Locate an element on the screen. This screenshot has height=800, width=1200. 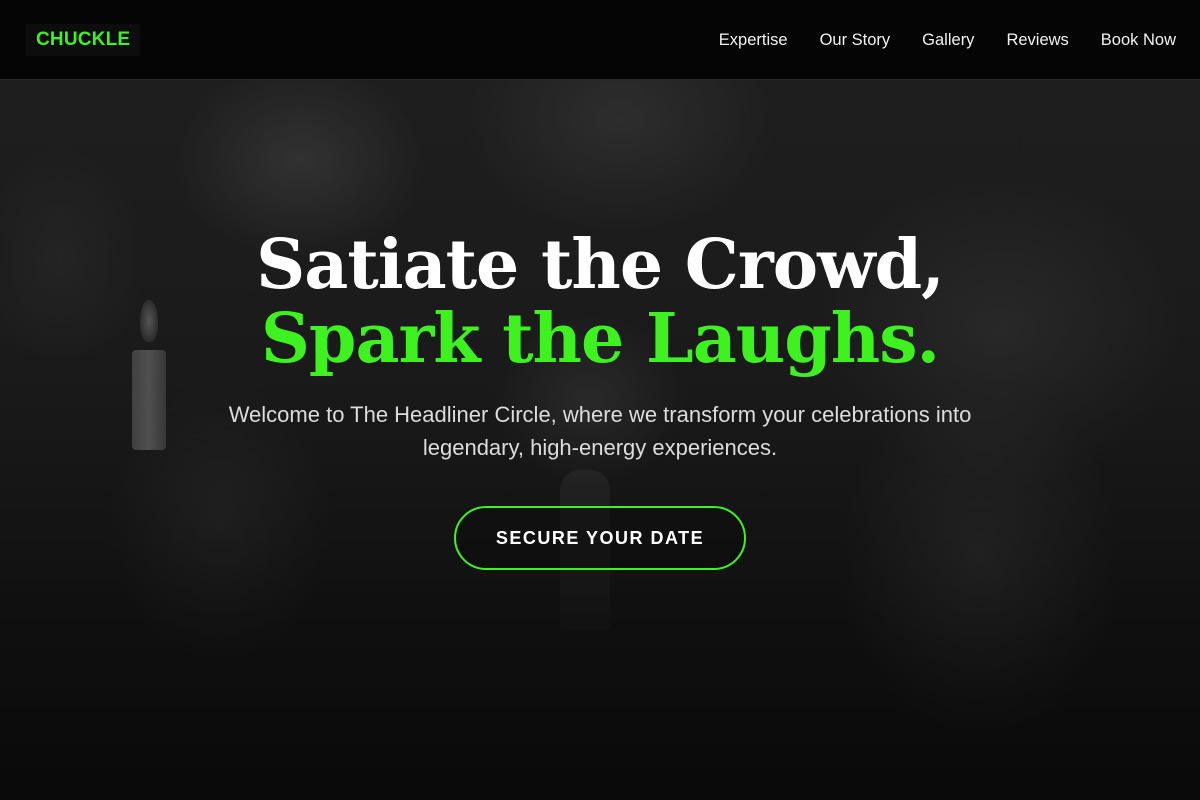
secure-your-date-button: SECURE YOUR DATE is located at coordinates (600, 538).